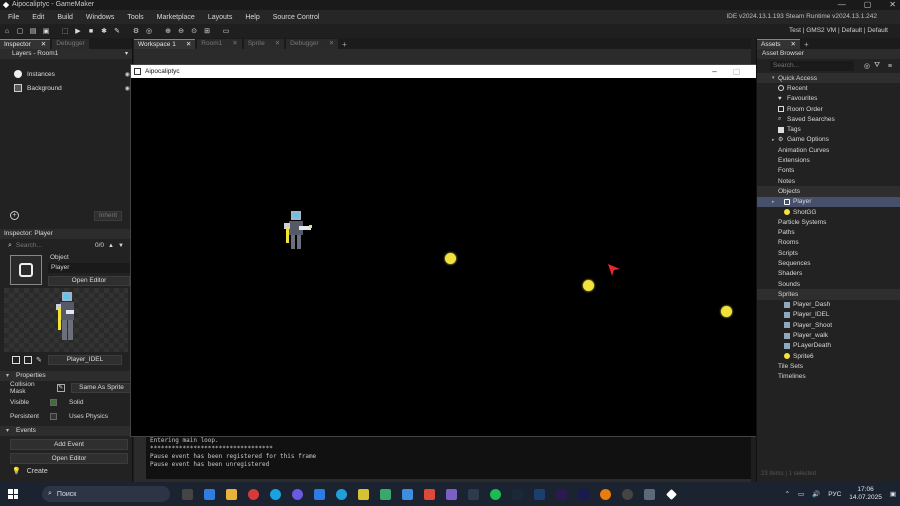 This screenshot has width=900, height=506. What do you see at coordinates (407, 494) in the screenshot?
I see `visual-studio-code-icon` at bounding box center [407, 494].